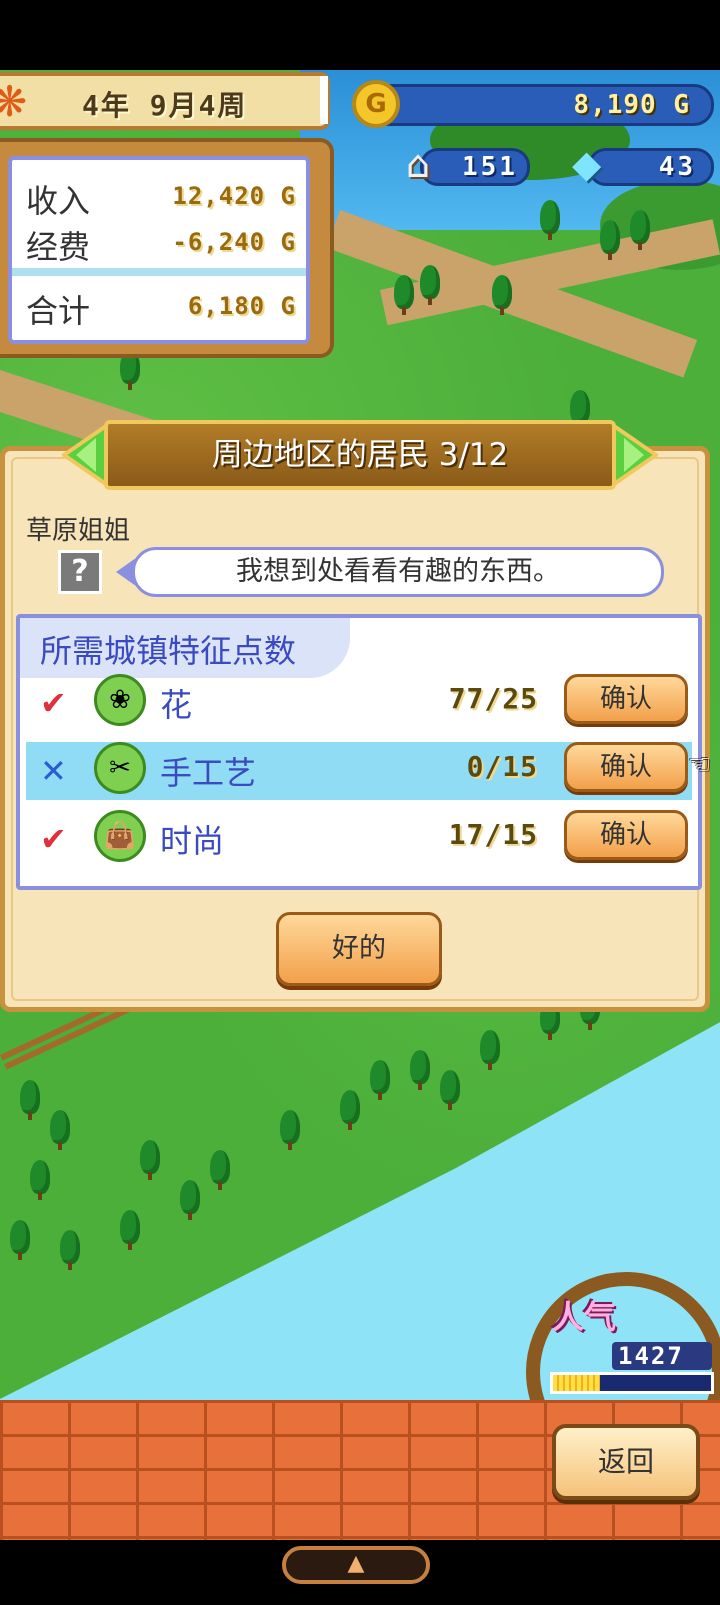  What do you see at coordinates (651, 1356) in the screenshot?
I see `popularity-value: 1427` at bounding box center [651, 1356].